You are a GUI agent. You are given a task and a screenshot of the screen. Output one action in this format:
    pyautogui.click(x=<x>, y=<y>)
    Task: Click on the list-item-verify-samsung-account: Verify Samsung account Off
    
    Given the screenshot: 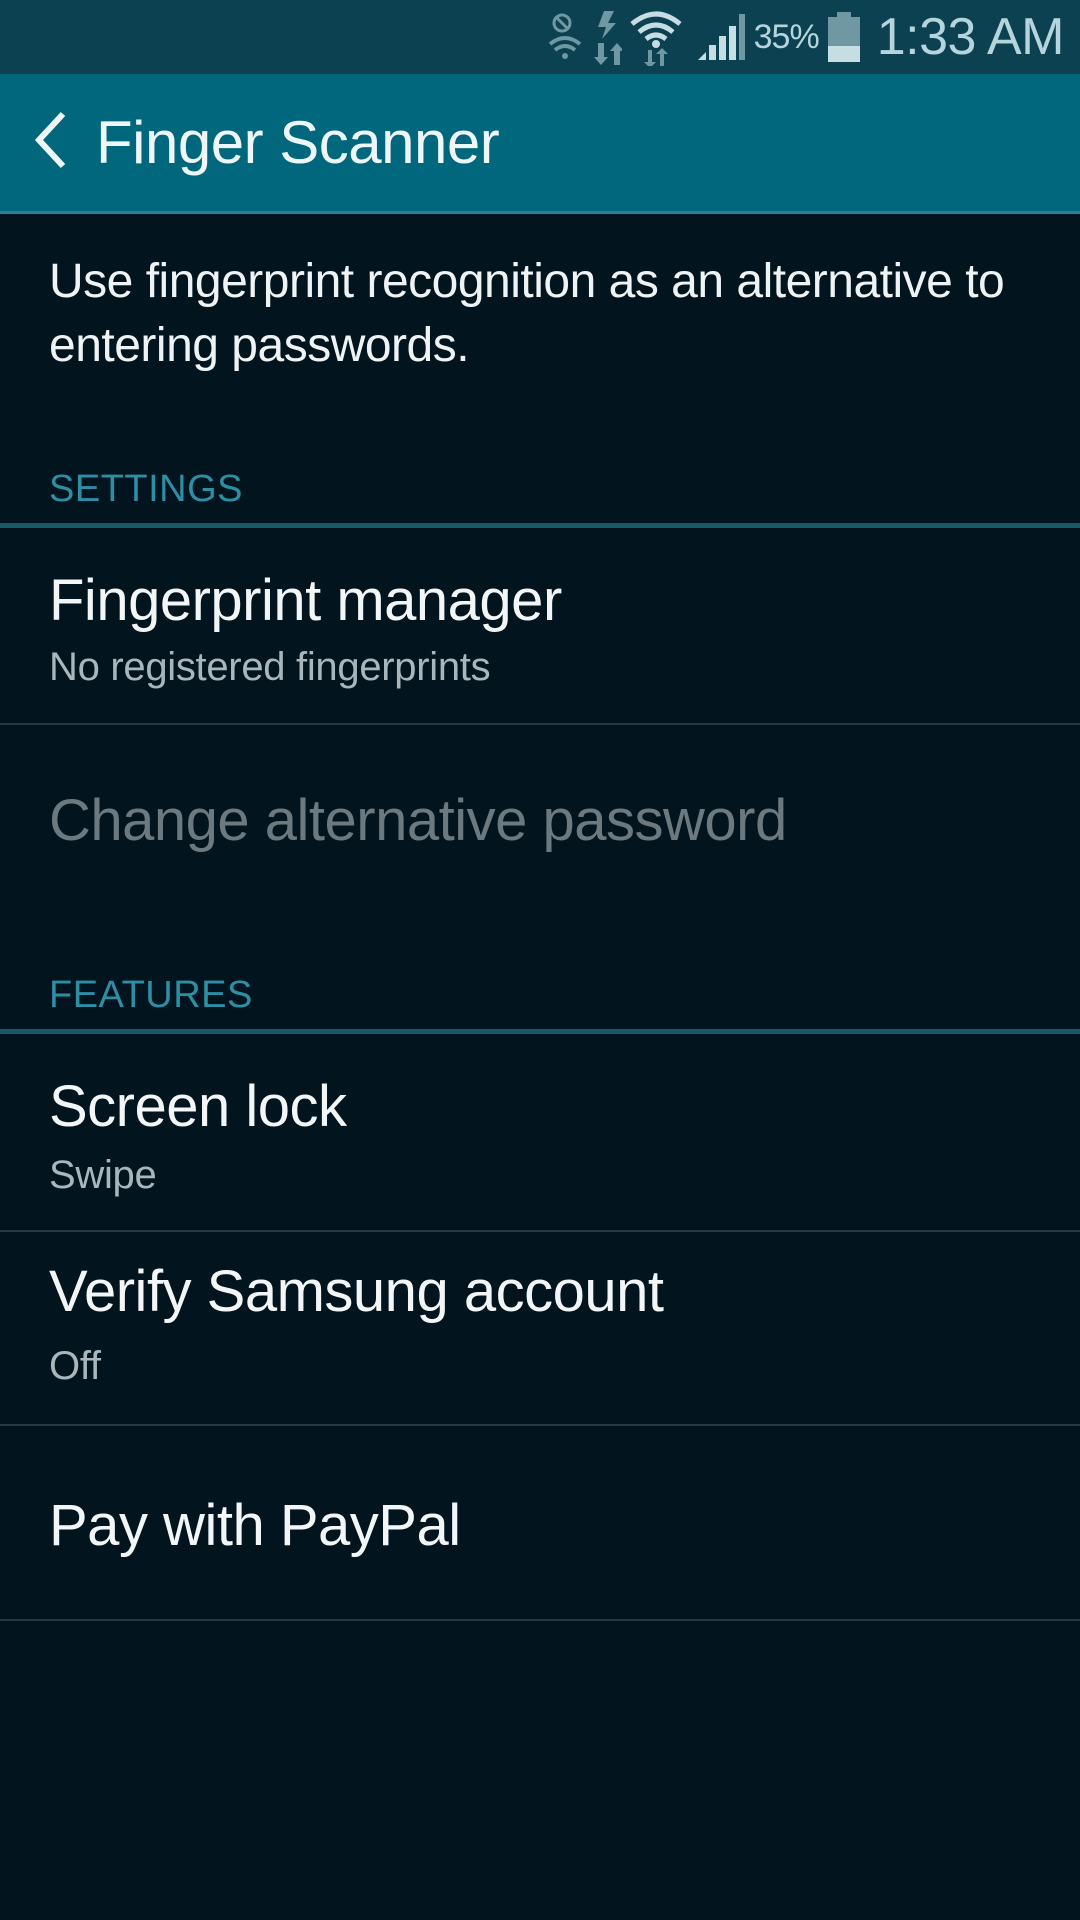 What is the action you would take?
    pyautogui.click(x=540, y=1329)
    